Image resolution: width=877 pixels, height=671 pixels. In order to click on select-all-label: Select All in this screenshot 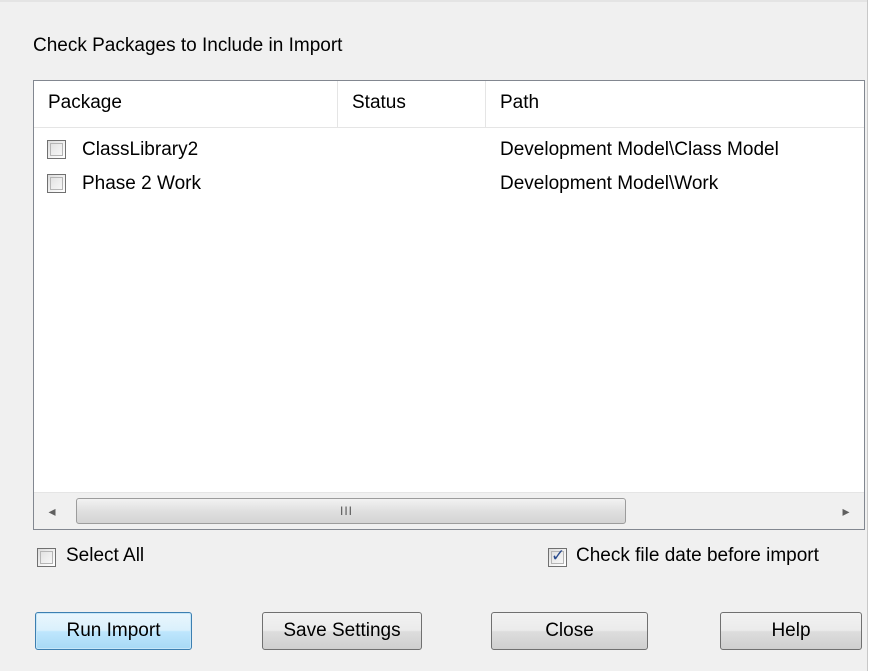, I will do `click(105, 556)`.